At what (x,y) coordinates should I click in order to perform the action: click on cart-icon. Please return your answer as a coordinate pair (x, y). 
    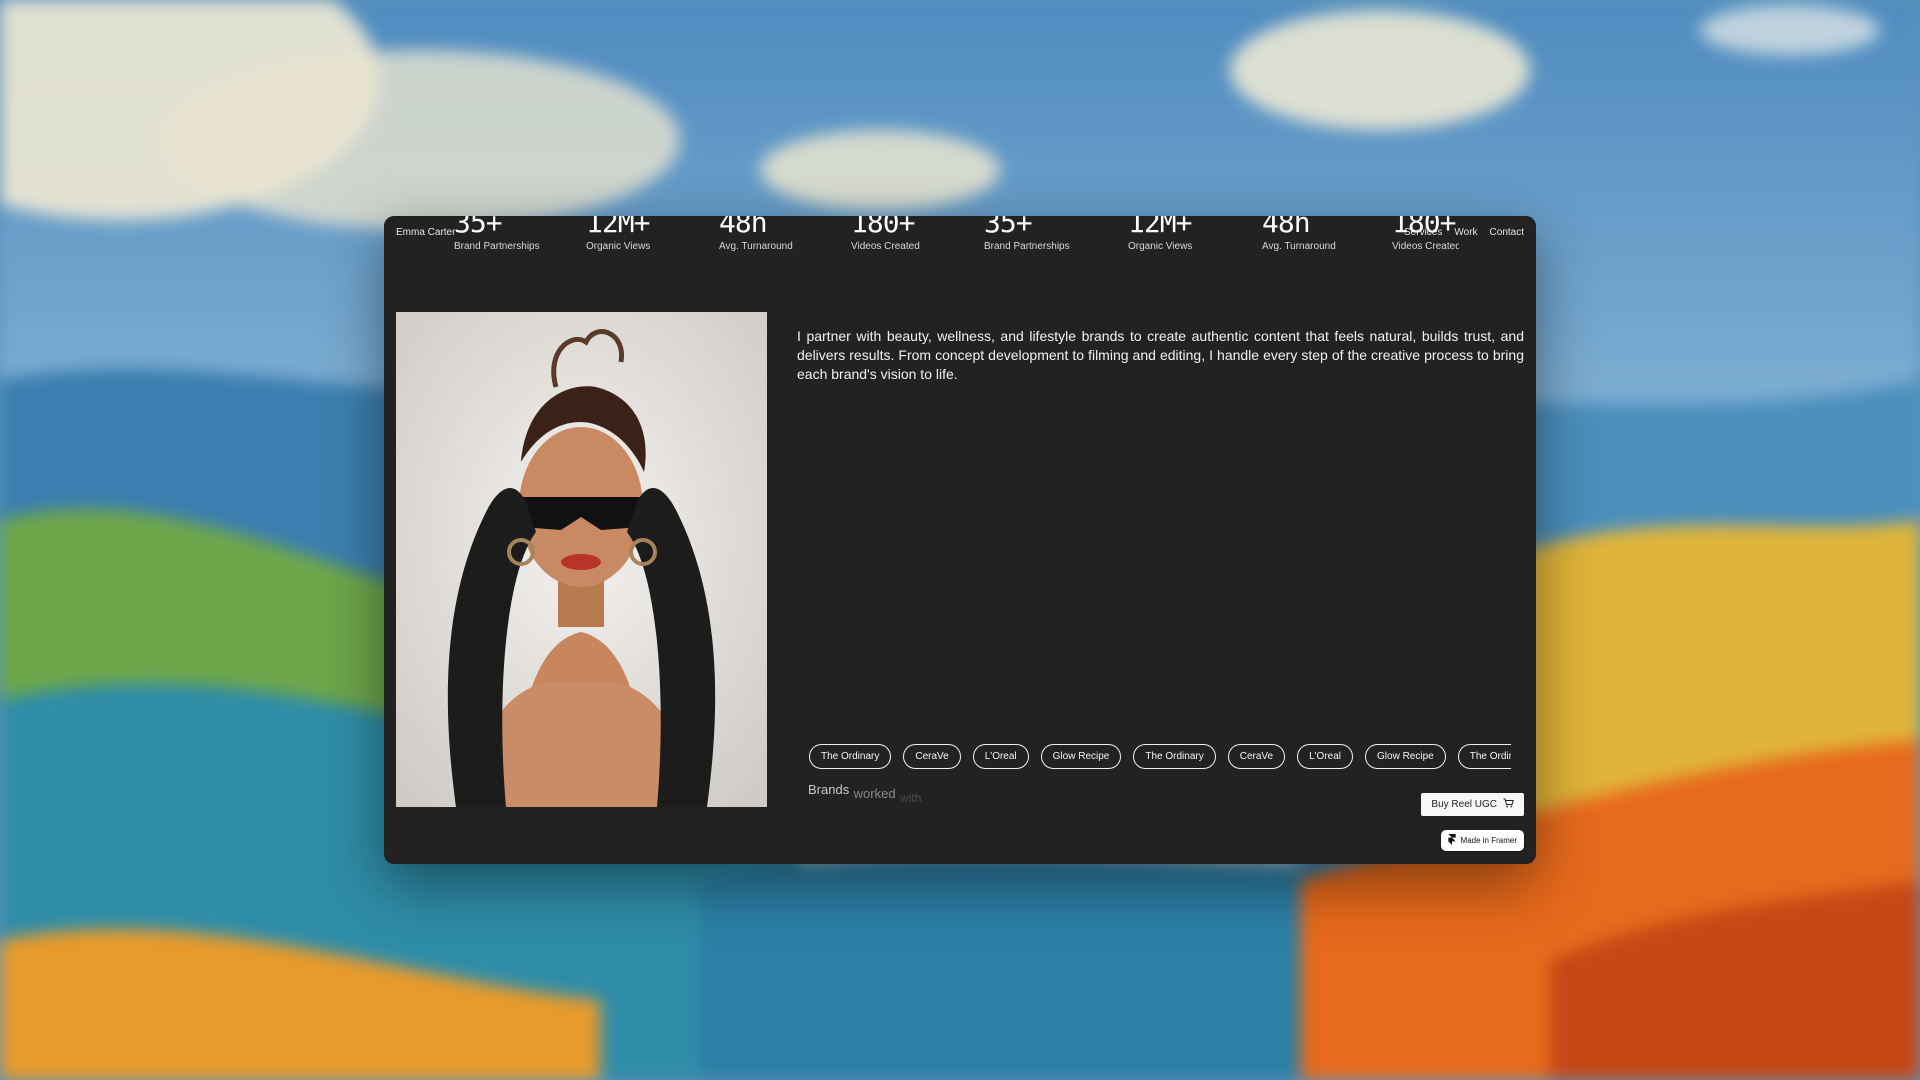
    Looking at the image, I should click on (1508, 804).